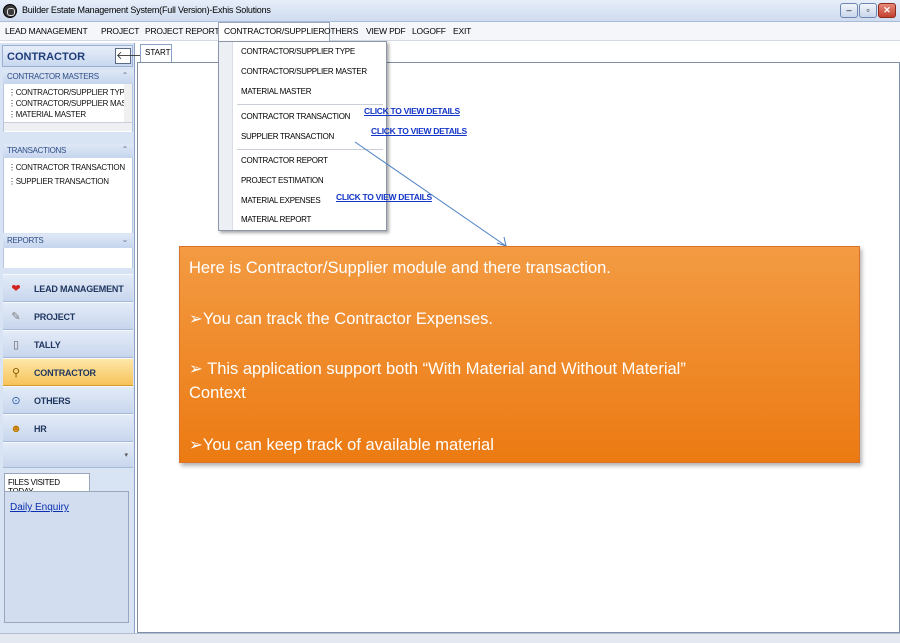  What do you see at coordinates (16, 289) in the screenshot?
I see `heart-icon: ❤` at bounding box center [16, 289].